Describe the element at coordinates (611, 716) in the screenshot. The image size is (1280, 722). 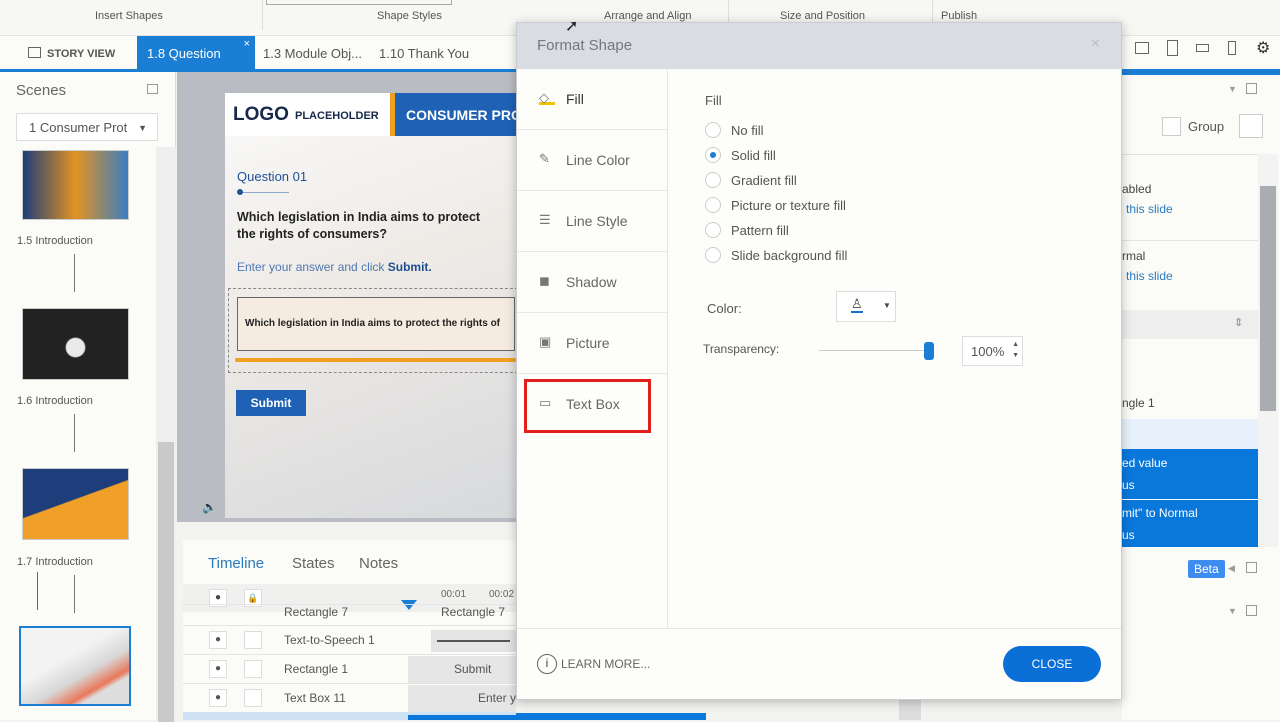
I see `selected-bar` at that location.